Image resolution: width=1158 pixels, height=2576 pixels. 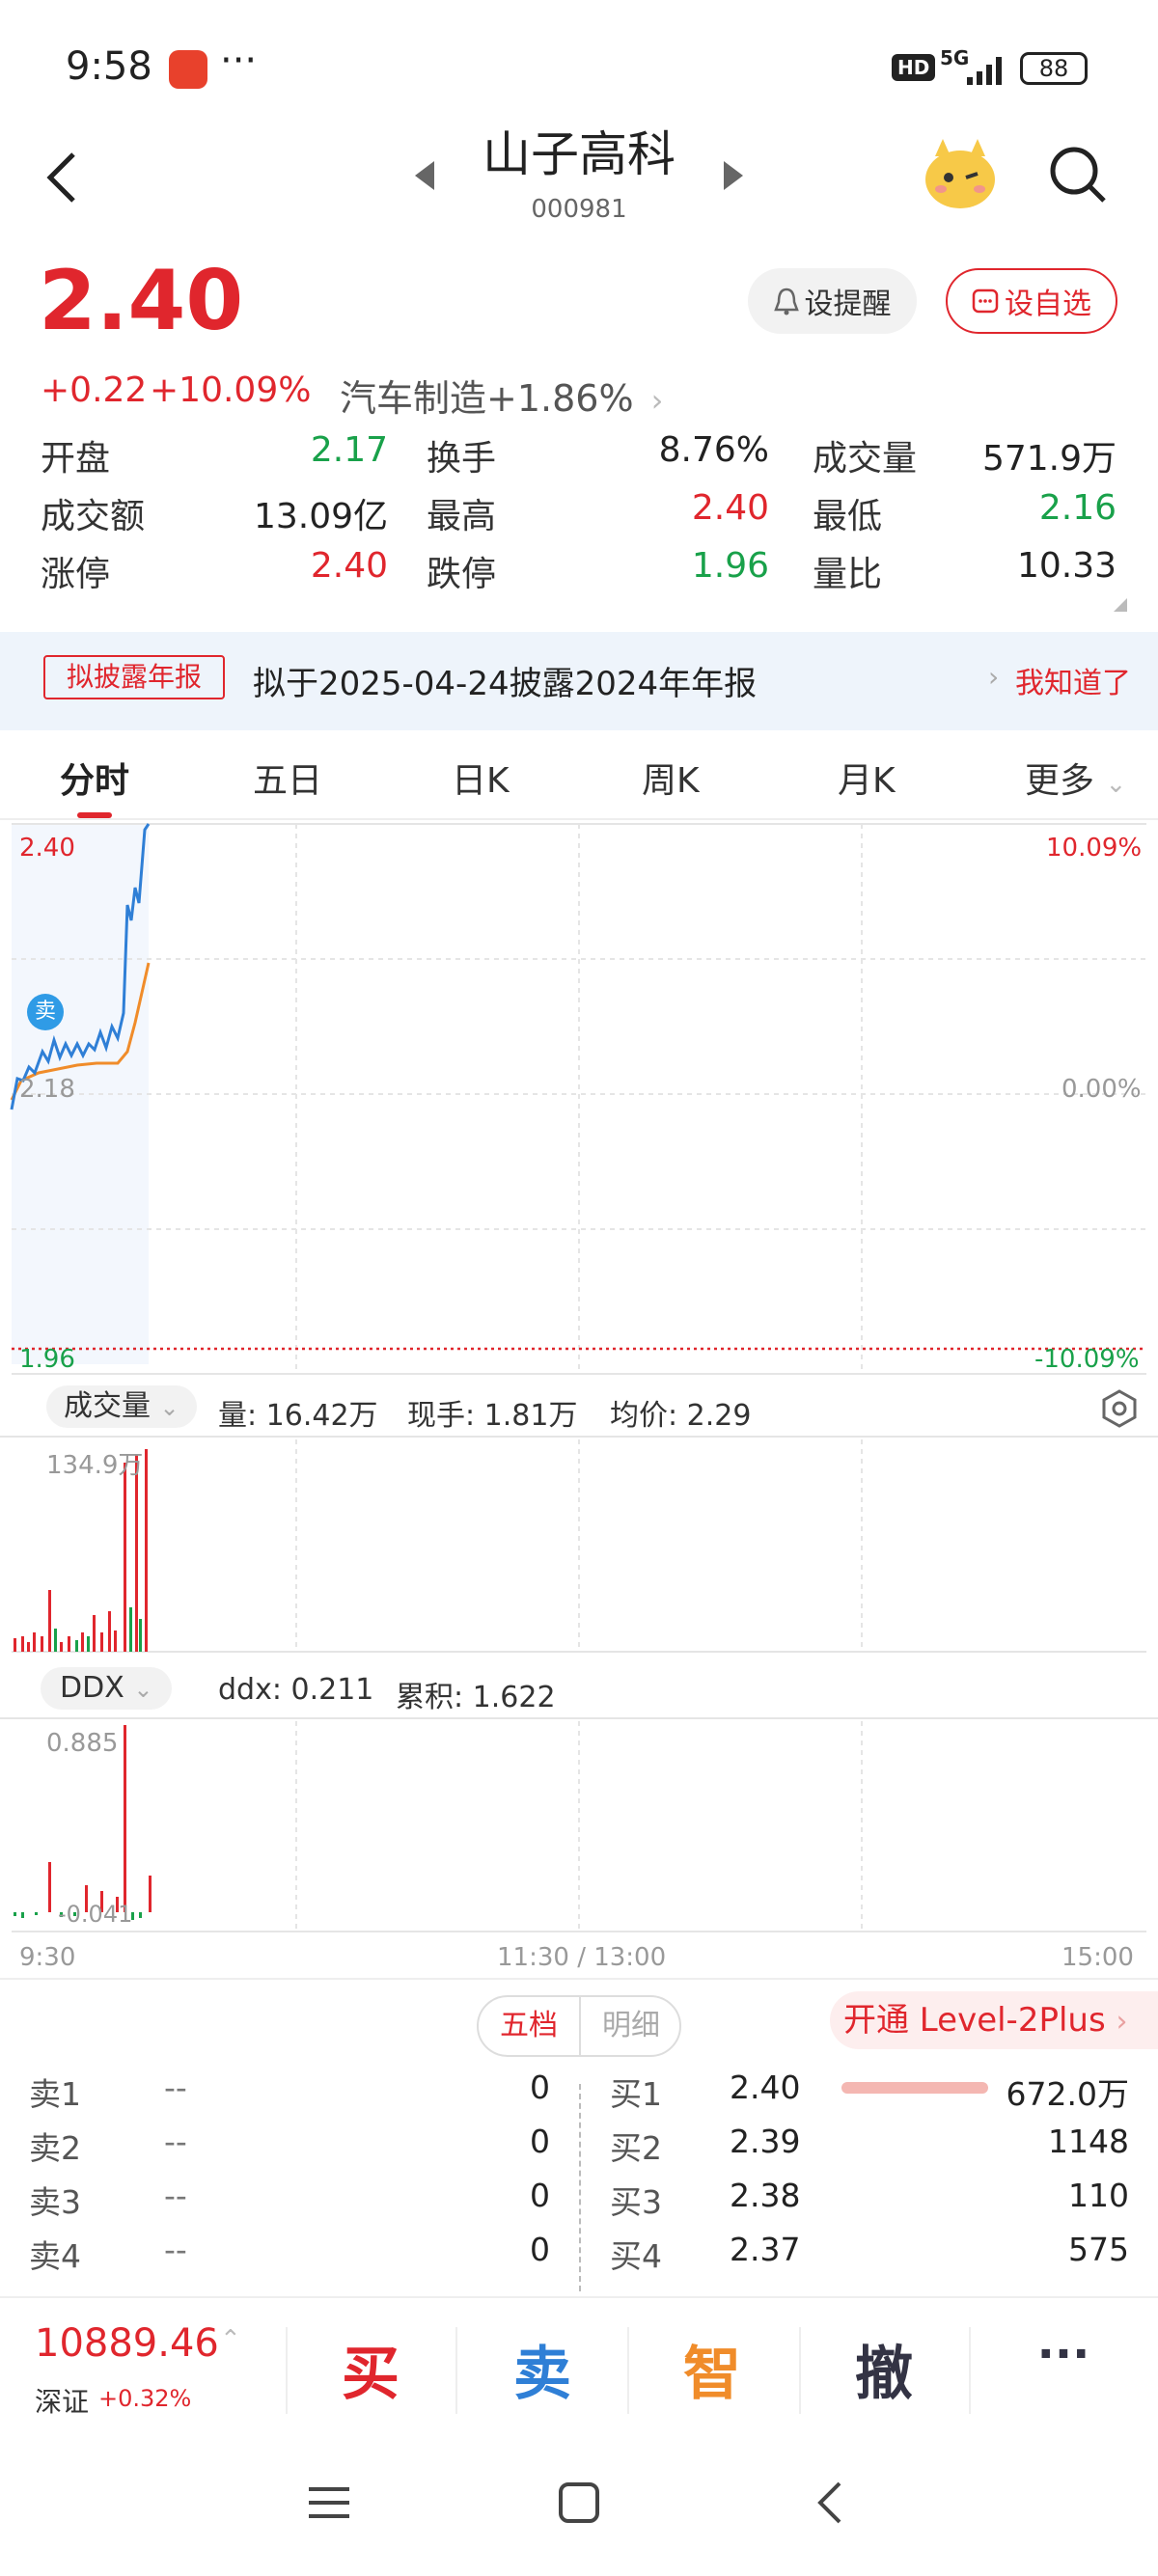 I want to click on stat-value: 1.96, so click(x=730, y=566).